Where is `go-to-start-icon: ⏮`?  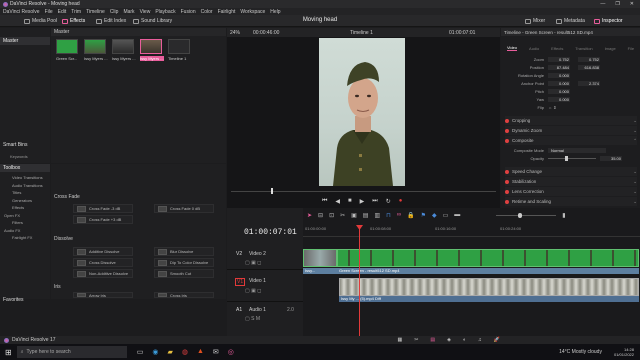 go-to-start-icon: ⏮ is located at coordinates (324, 201).